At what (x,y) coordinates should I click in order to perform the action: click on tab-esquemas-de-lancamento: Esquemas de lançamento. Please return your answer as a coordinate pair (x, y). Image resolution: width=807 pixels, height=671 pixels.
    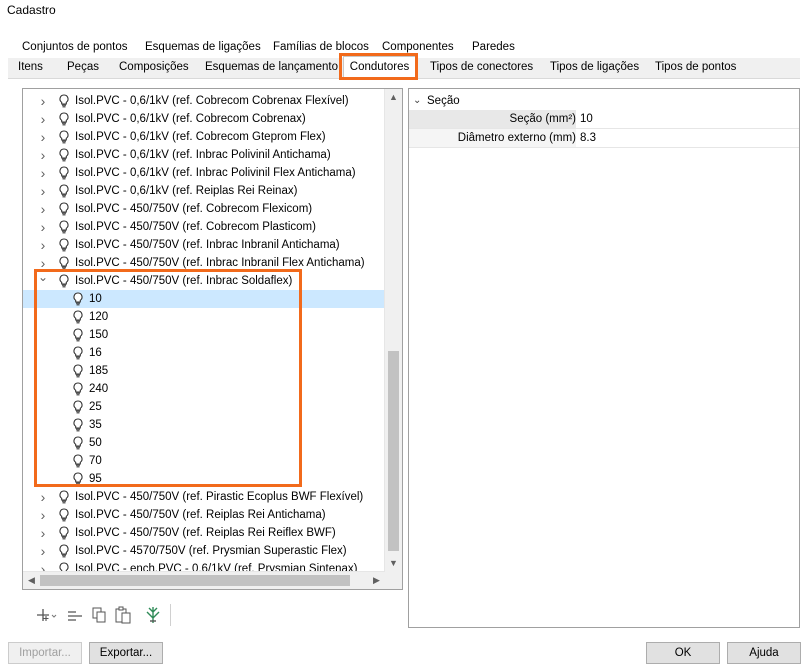
    Looking at the image, I should click on (271, 67).